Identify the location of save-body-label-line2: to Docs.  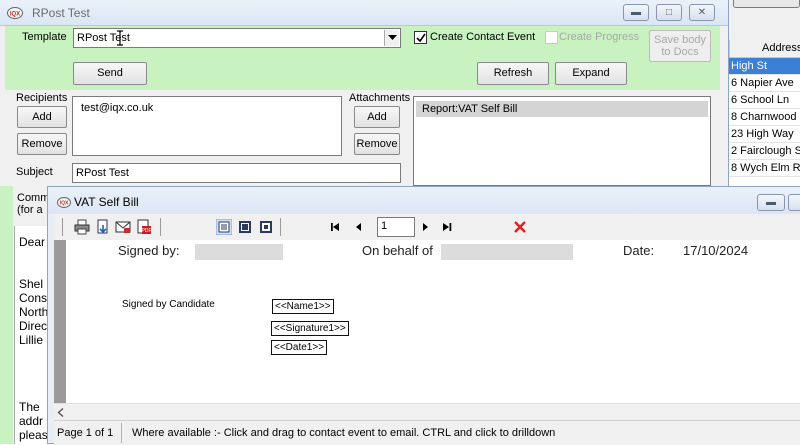
(680, 52).